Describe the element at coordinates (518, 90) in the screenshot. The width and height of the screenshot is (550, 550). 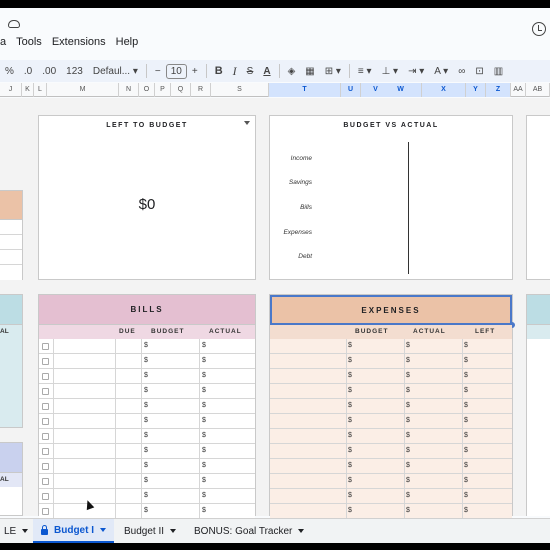
I see `column-header-aa: AA` at that location.